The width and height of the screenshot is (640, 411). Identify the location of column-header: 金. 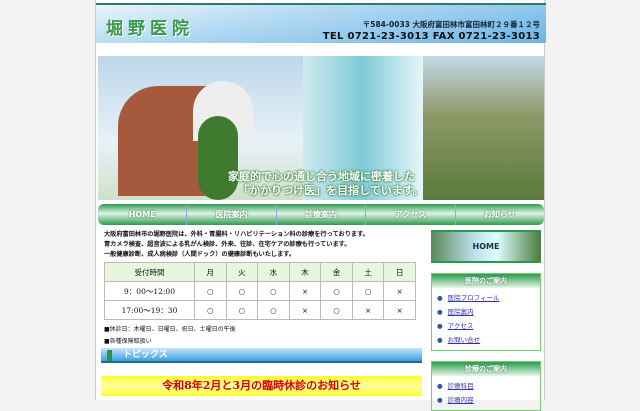
(336, 272).